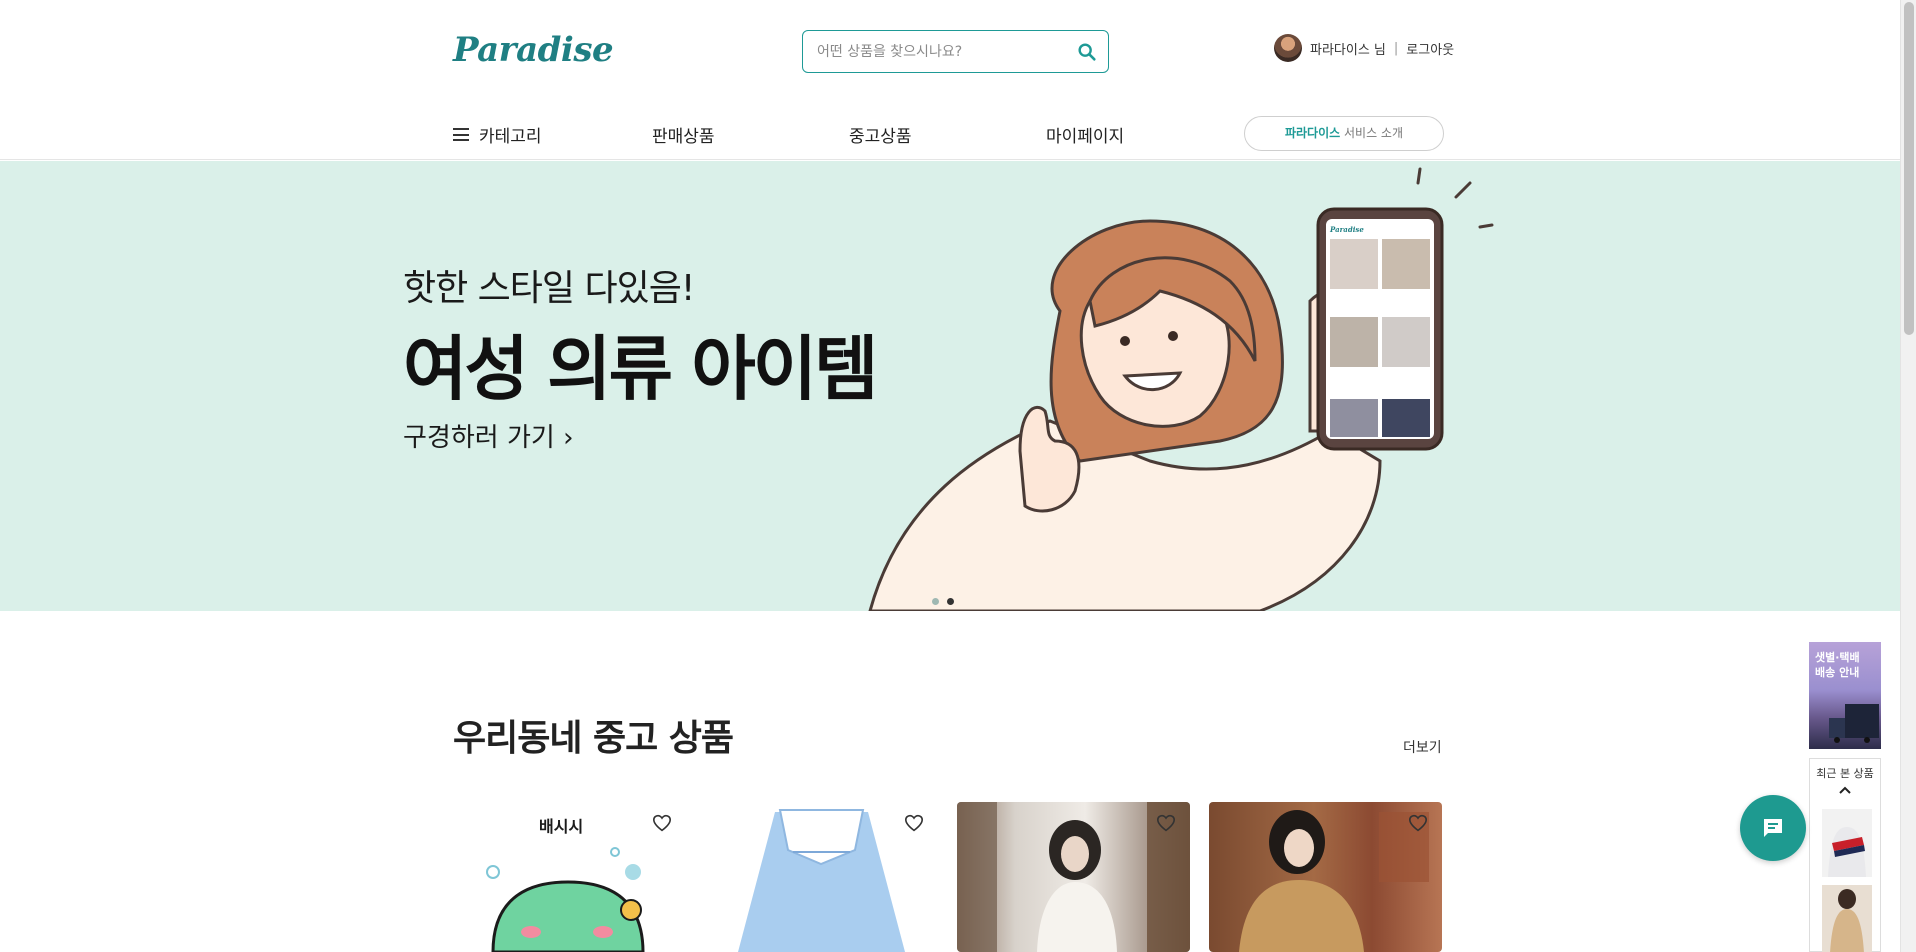  I want to click on chat-button, so click(1773, 828).